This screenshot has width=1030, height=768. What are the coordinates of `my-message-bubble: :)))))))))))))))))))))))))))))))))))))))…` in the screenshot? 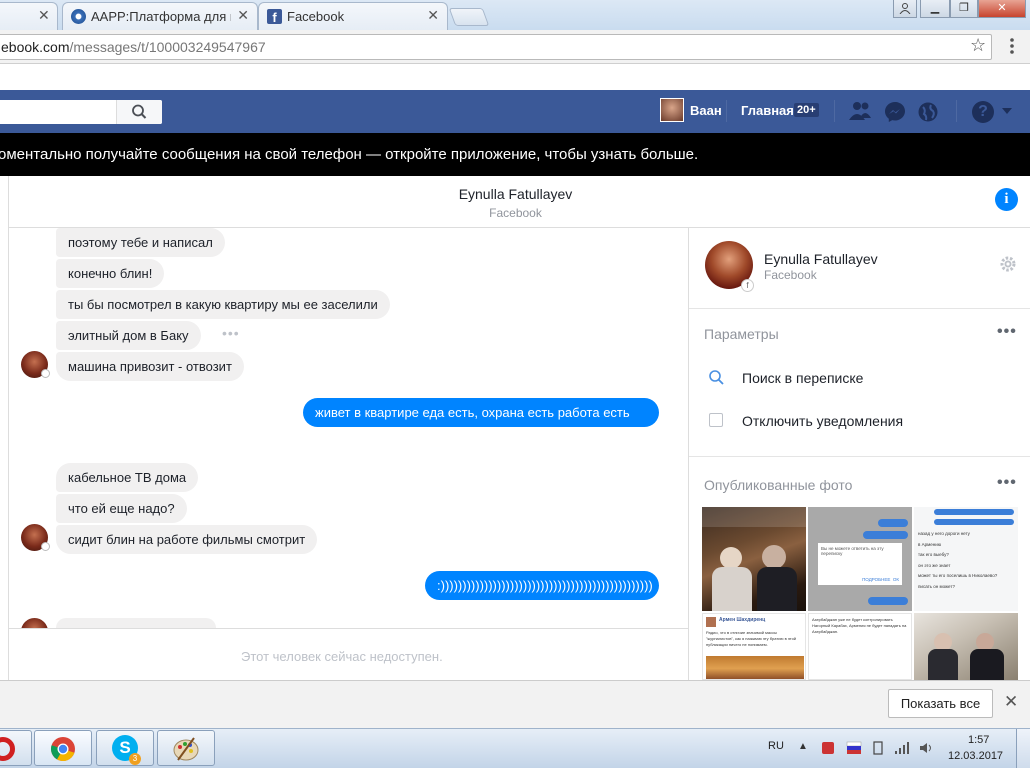 It's located at (542, 585).